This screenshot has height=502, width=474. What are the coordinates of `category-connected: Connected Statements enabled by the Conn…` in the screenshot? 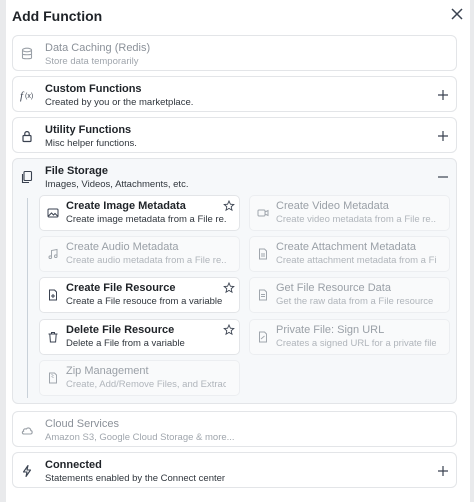 It's located at (234, 470).